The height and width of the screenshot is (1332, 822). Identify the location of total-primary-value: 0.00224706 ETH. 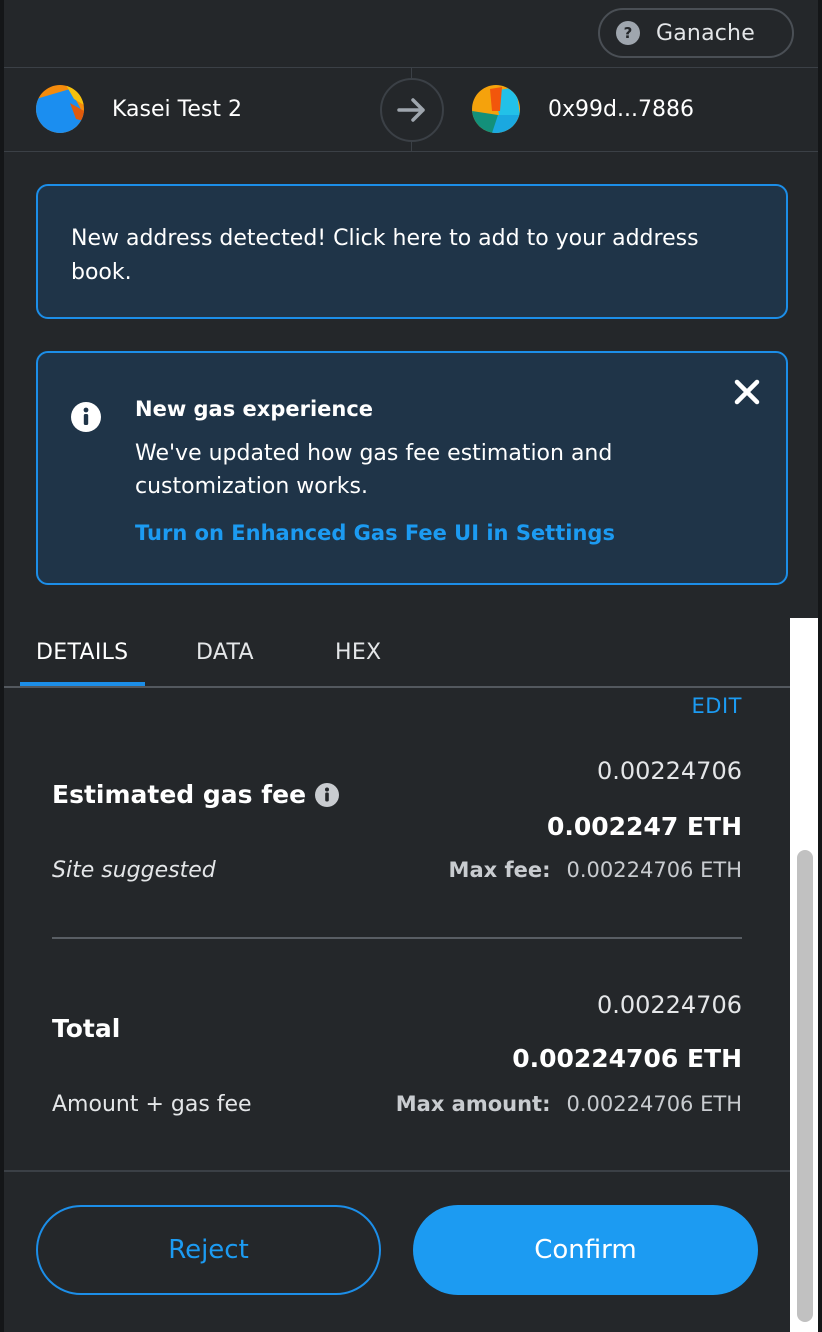
(627, 1058).